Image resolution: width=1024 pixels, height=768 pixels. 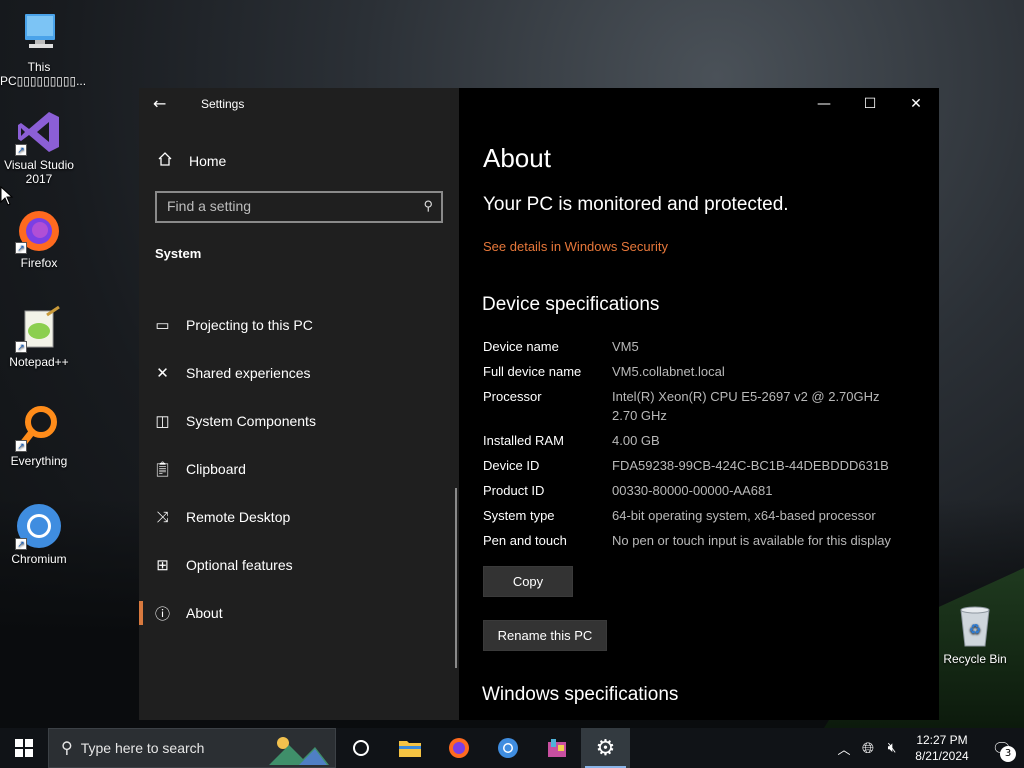 I want to click on search-icon: ⚲, so click(x=428, y=206).